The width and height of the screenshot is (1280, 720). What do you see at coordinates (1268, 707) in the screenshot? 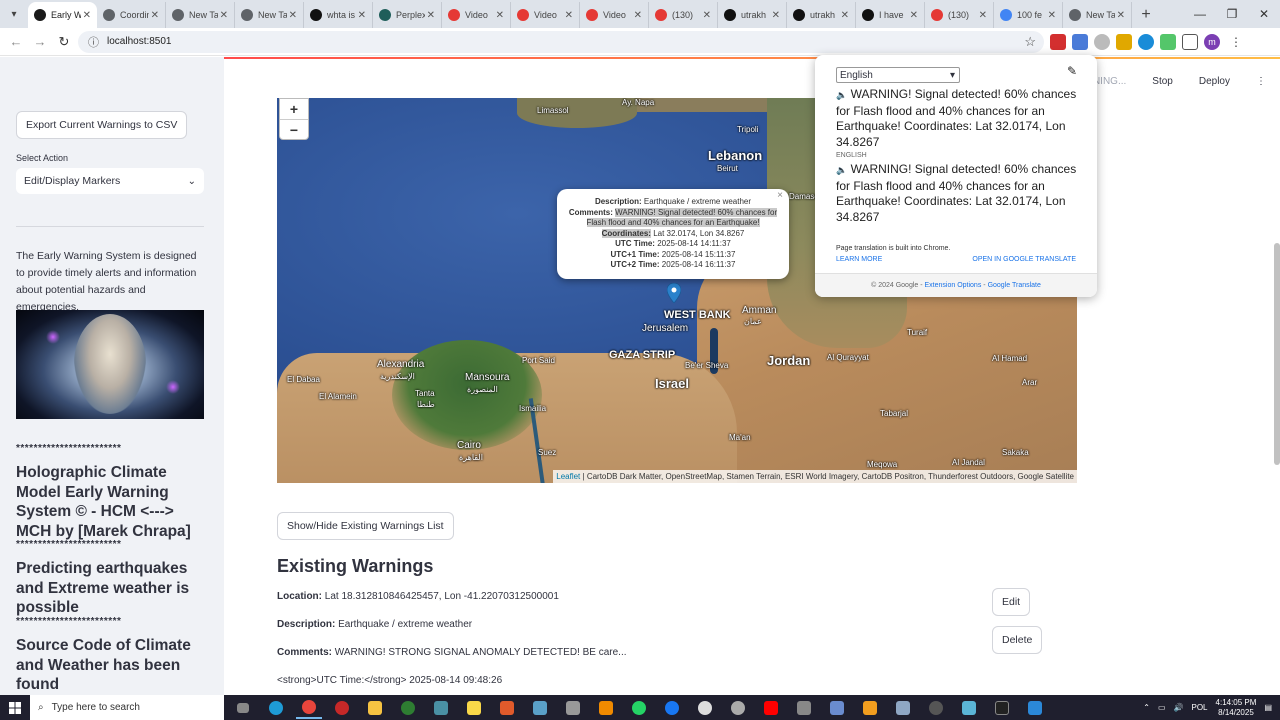
I see `notifications-icon: ▤` at bounding box center [1268, 707].